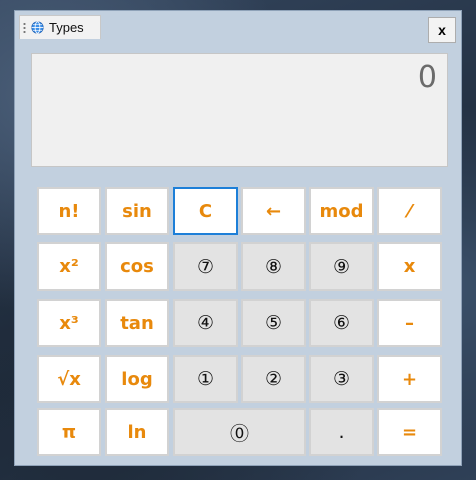 The height and width of the screenshot is (480, 476). I want to click on subtract-button: –, so click(409, 323).